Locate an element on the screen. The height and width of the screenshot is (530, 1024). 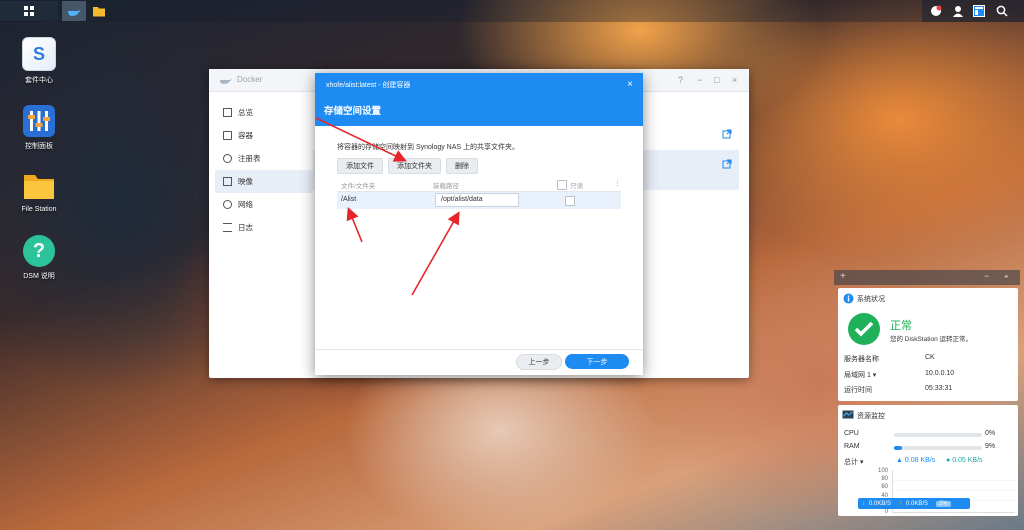
y-tick: 100 is located at coordinates (882, 471).